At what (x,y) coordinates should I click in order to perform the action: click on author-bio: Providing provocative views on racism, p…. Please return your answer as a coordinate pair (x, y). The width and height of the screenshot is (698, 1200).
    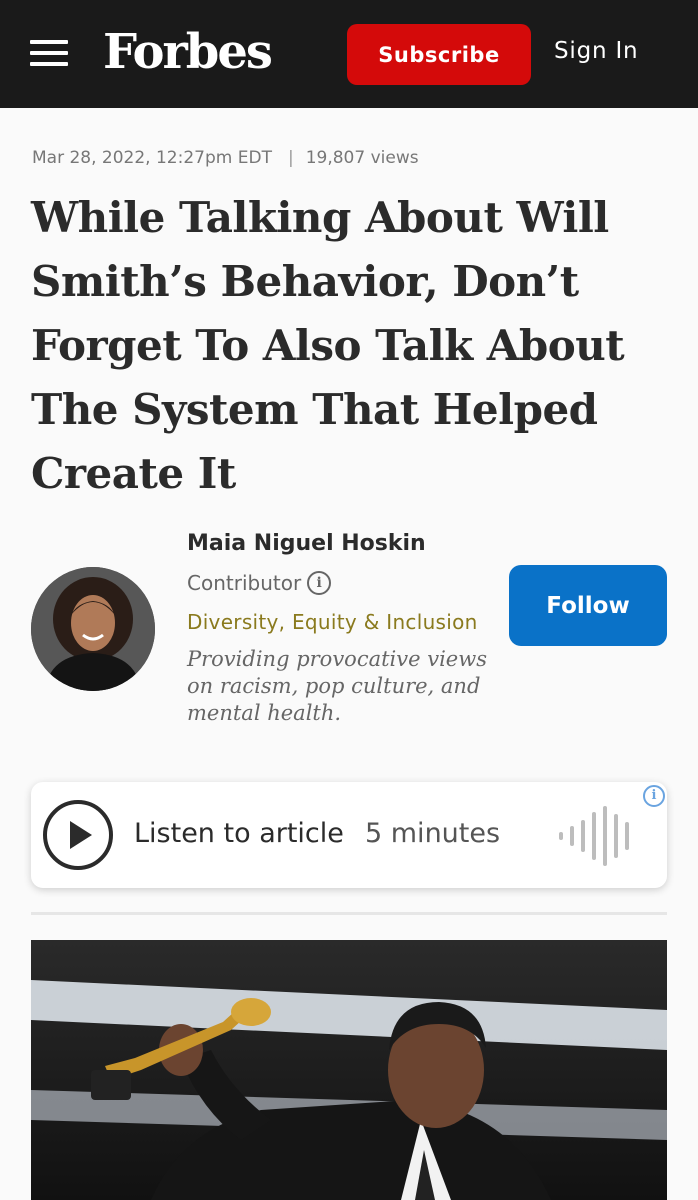
    Looking at the image, I should click on (337, 686).